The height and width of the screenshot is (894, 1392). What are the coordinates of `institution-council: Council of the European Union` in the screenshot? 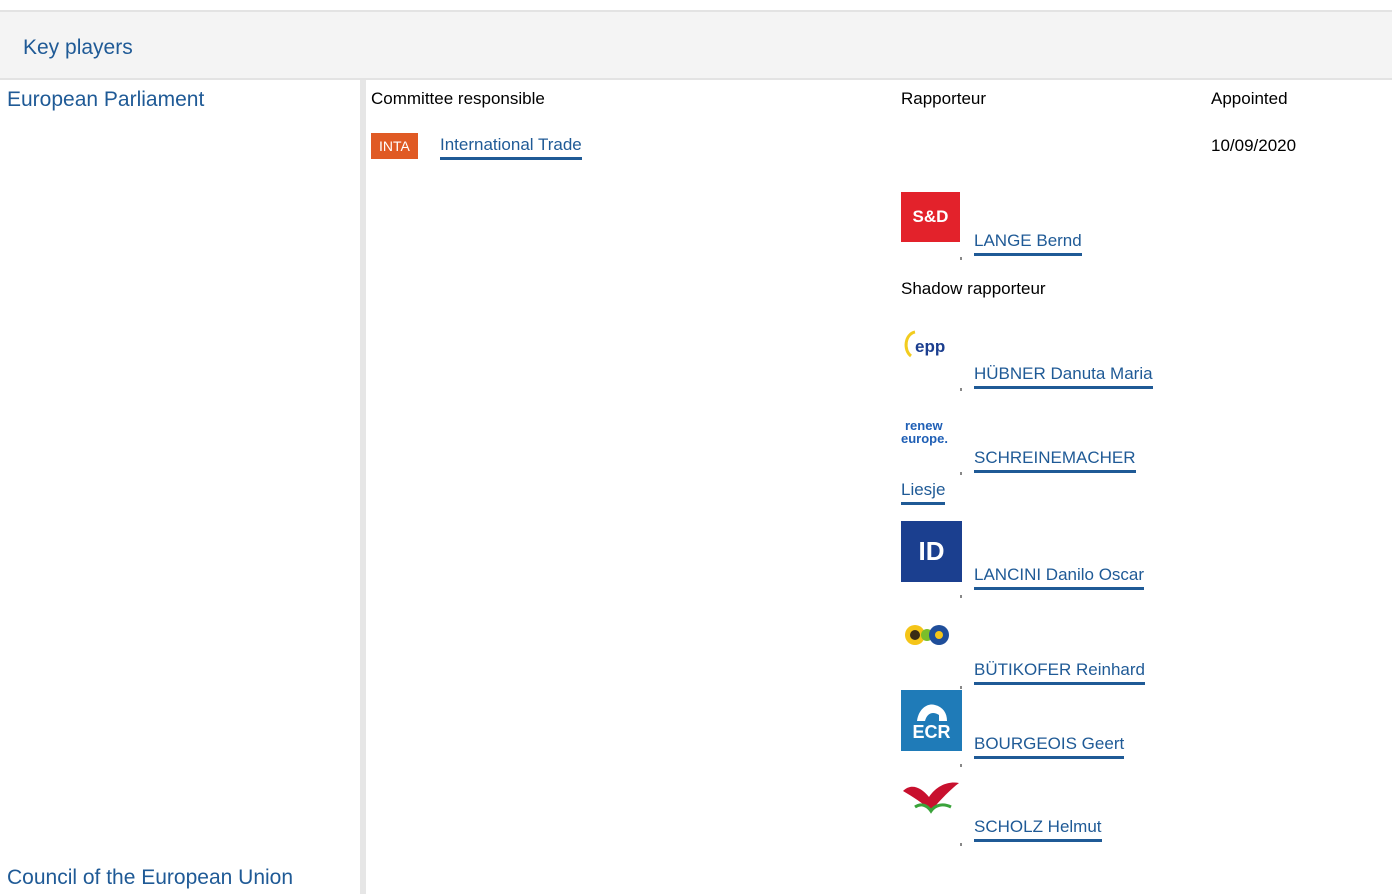 It's located at (150, 878).